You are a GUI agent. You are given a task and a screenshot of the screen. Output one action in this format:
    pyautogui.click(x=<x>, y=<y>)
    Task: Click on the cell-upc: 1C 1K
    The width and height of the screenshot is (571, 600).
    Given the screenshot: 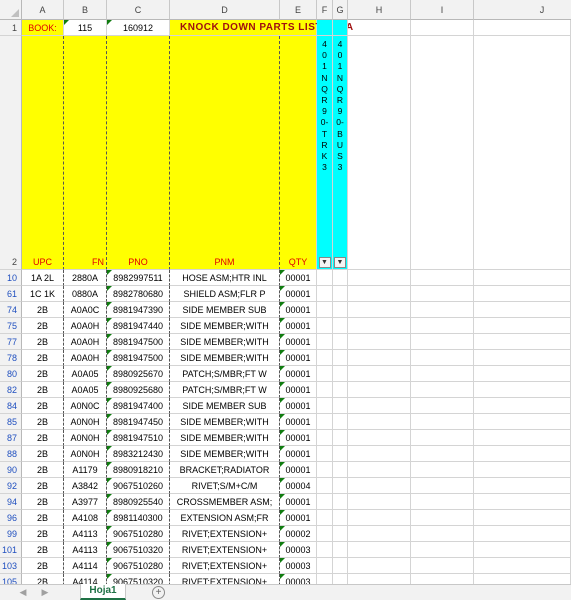 What is the action you would take?
    pyautogui.click(x=43, y=294)
    